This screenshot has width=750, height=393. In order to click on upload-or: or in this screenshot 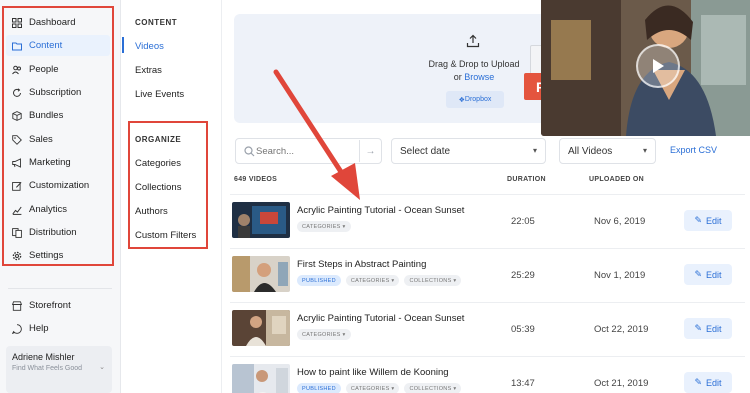, I will do `click(457, 77)`.